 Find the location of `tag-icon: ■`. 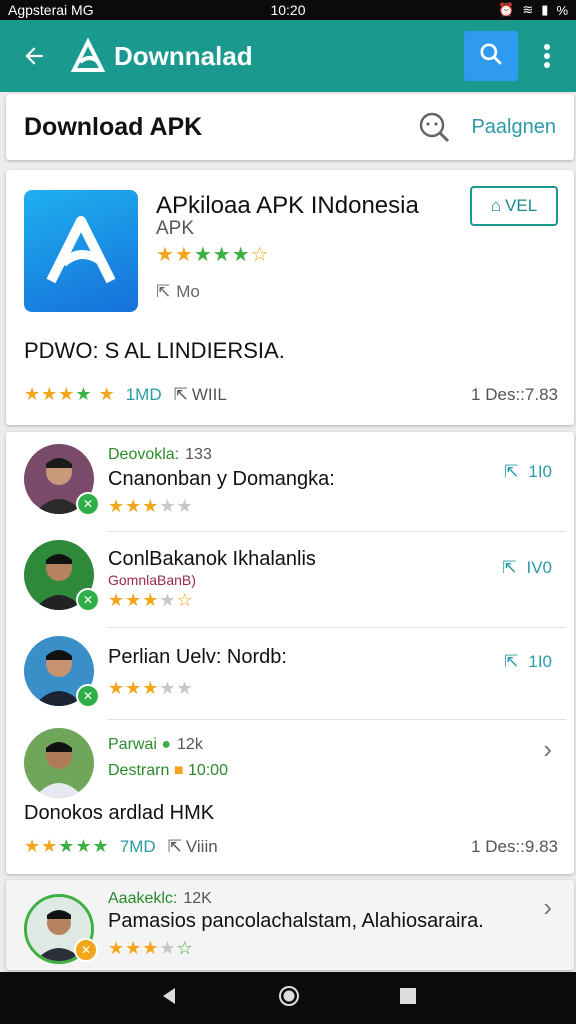

tag-icon: ■ is located at coordinates (178, 770).